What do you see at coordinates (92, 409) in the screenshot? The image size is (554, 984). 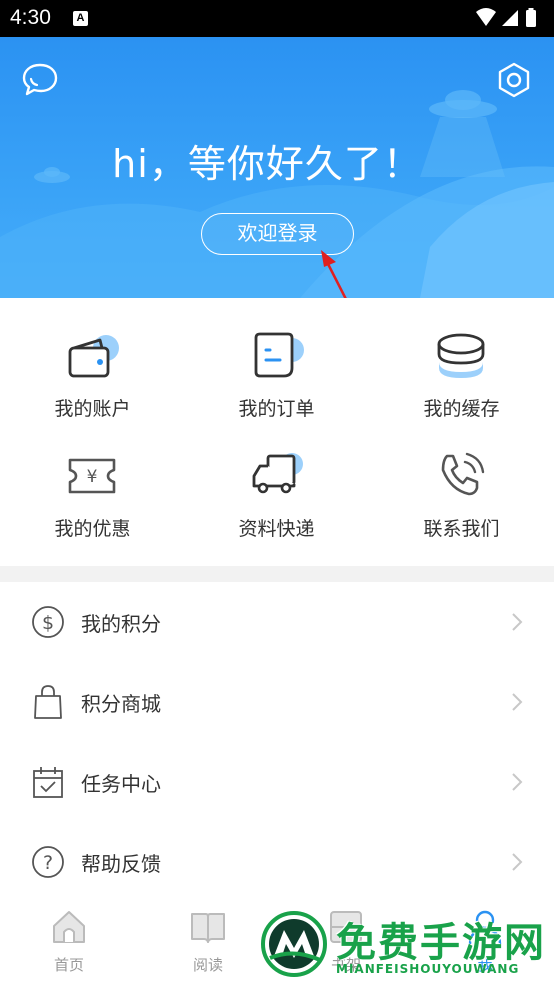 I see `grid-label: 我的账户` at bounding box center [92, 409].